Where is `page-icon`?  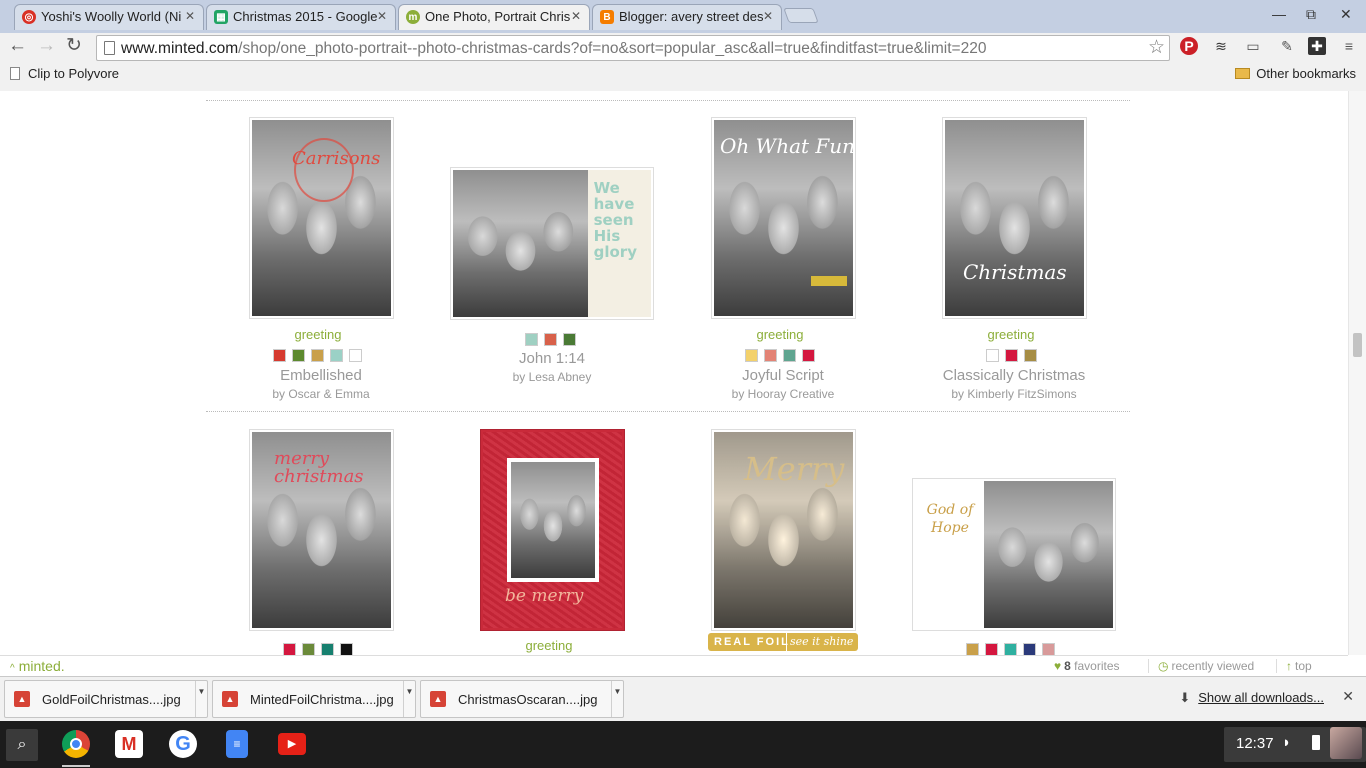
page-icon is located at coordinates (15, 73).